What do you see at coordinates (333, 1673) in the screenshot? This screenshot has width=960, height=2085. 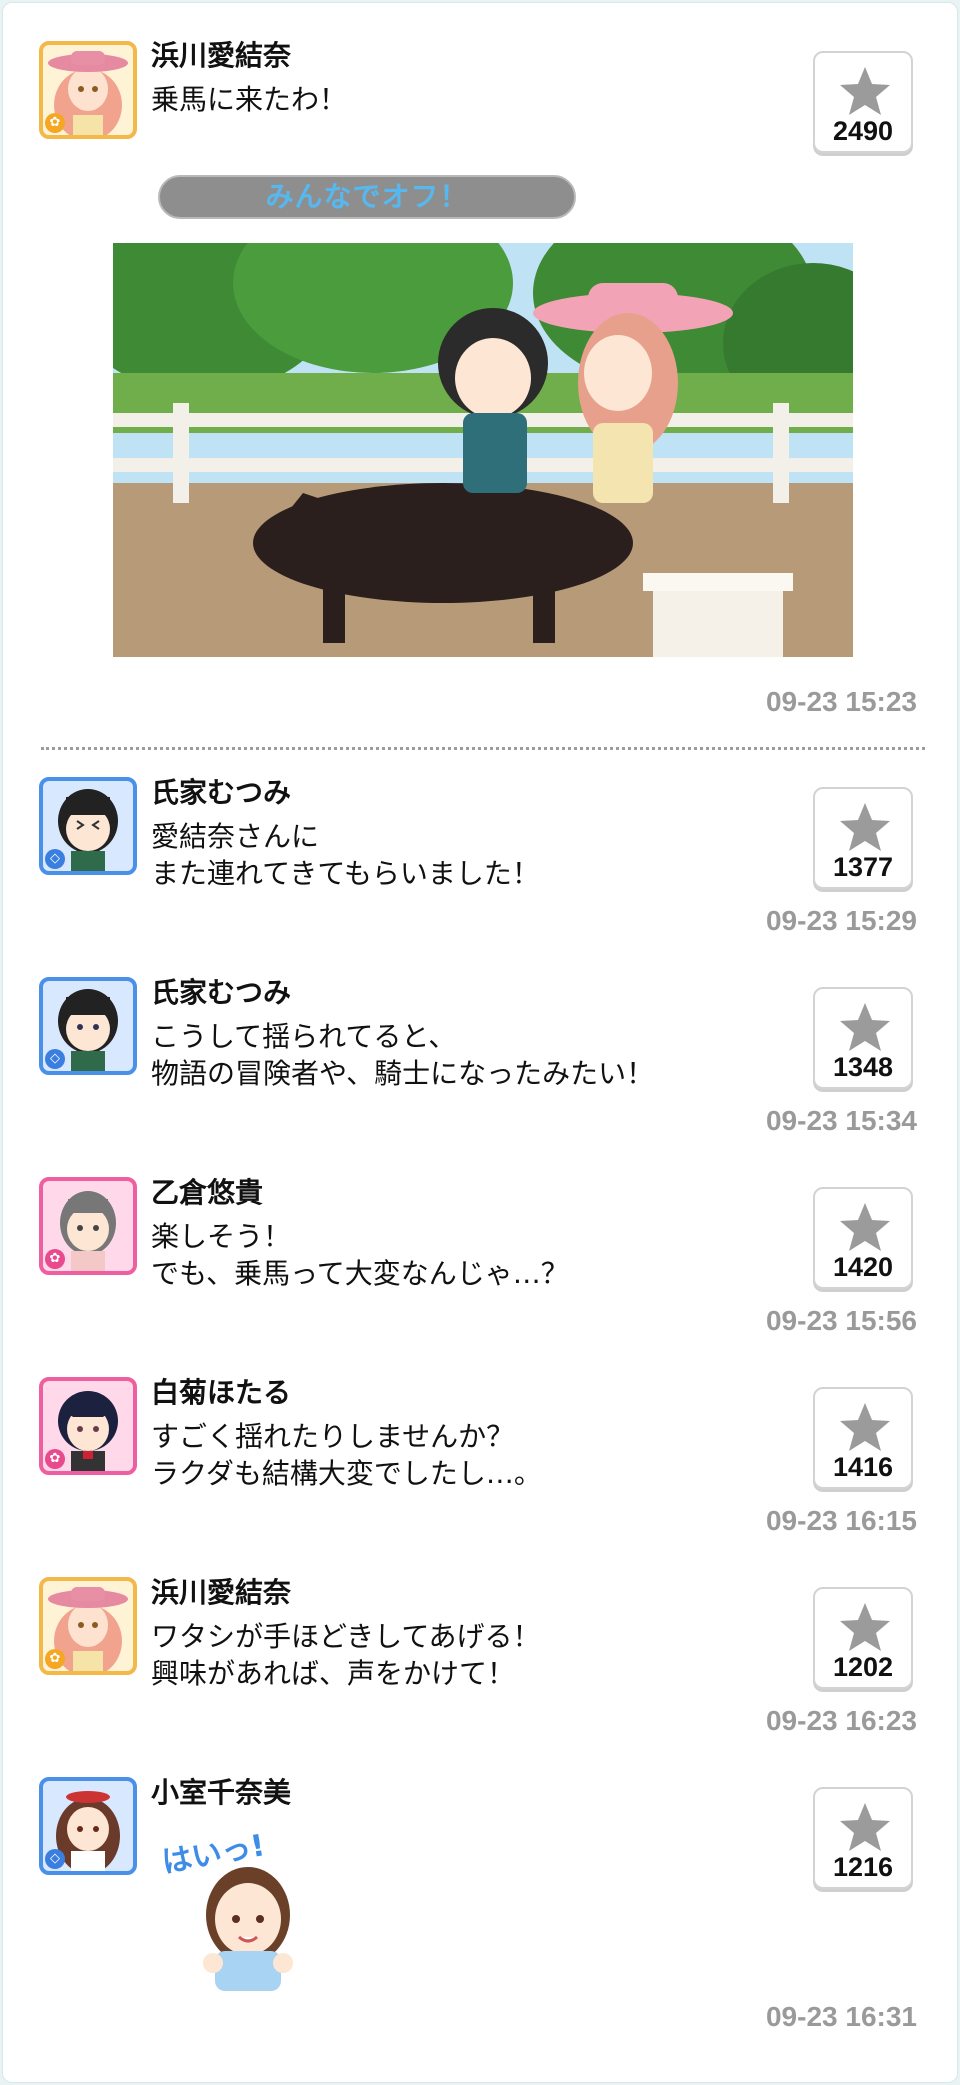 I see `post-message-line: 興味があれば、声をかけて！` at bounding box center [333, 1673].